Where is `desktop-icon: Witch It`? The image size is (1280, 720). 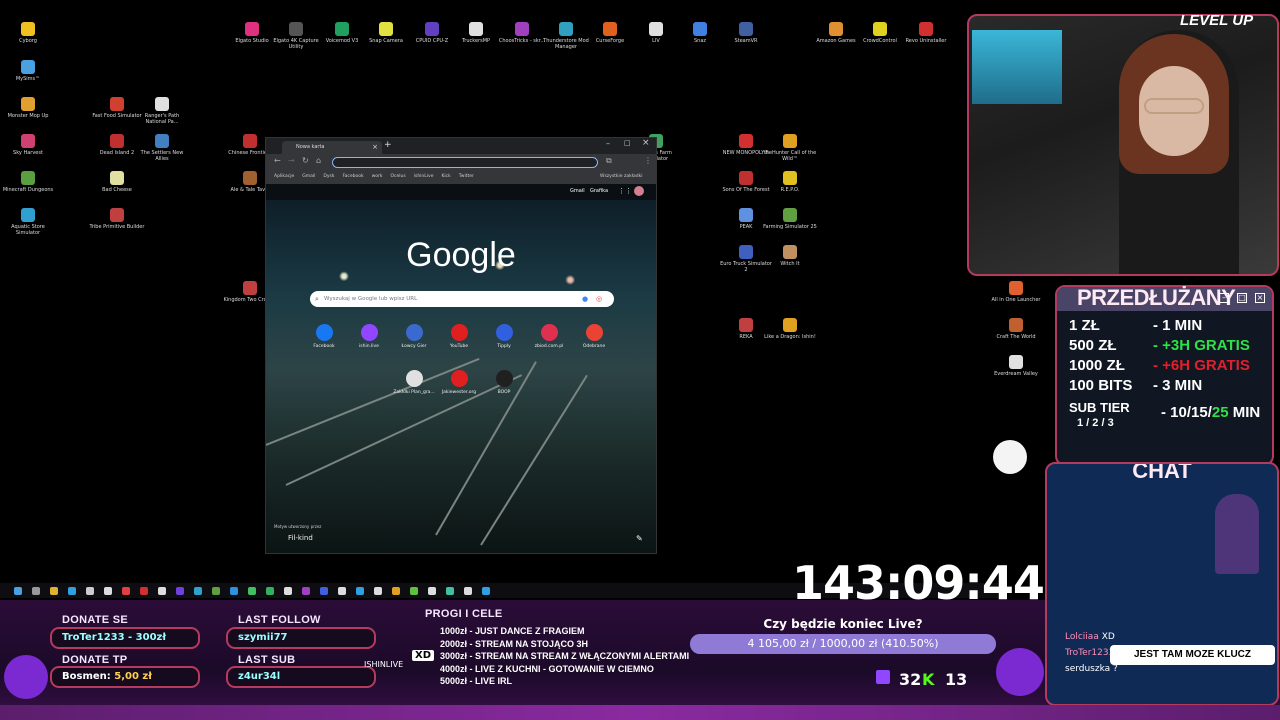 desktop-icon: Witch It is located at coordinates (790, 256).